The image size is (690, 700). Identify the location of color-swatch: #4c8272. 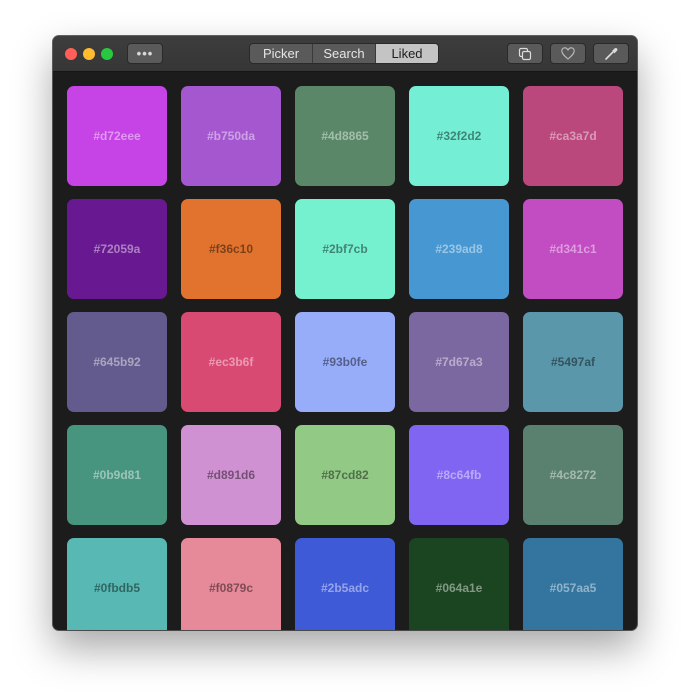
(573, 475).